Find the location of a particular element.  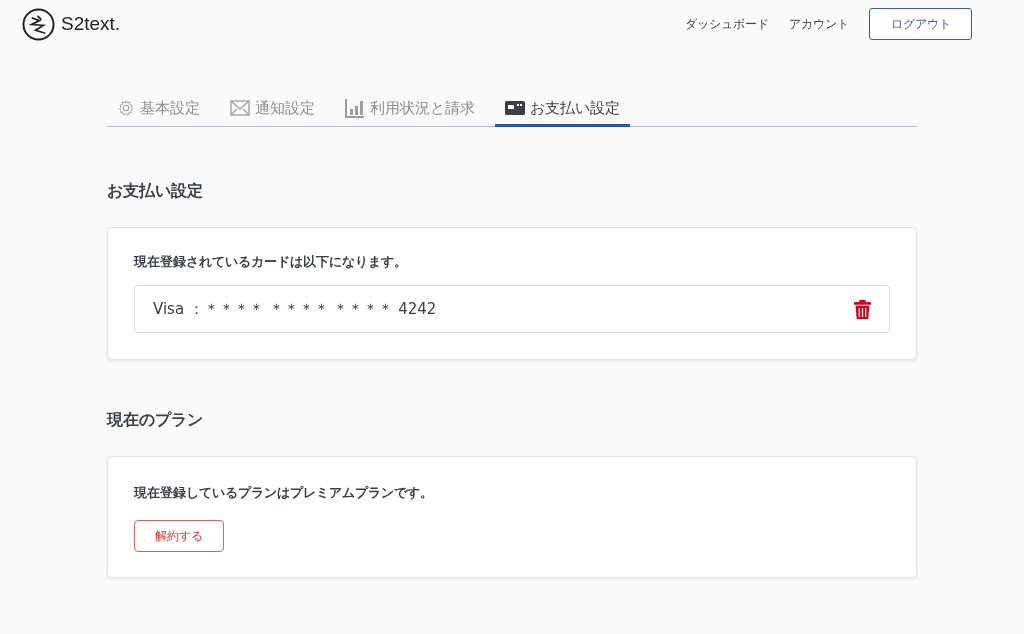

logo-icon is located at coordinates (38, 24).